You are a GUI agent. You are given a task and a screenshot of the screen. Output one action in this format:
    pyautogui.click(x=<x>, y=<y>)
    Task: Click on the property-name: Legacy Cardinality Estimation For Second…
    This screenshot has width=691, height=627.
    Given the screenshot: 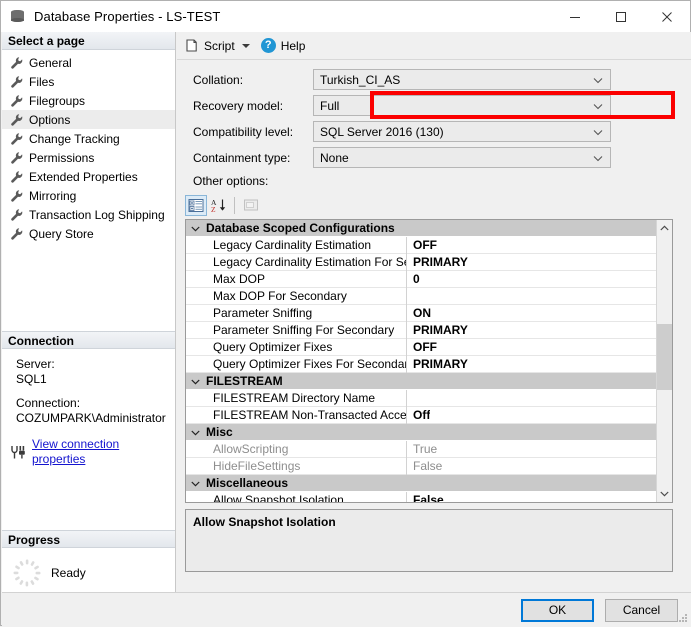 What is the action you would take?
    pyautogui.click(x=296, y=262)
    